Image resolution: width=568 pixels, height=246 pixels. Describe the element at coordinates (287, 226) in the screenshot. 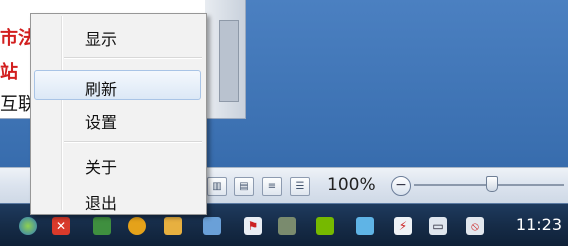

I see `usb-icon` at that location.